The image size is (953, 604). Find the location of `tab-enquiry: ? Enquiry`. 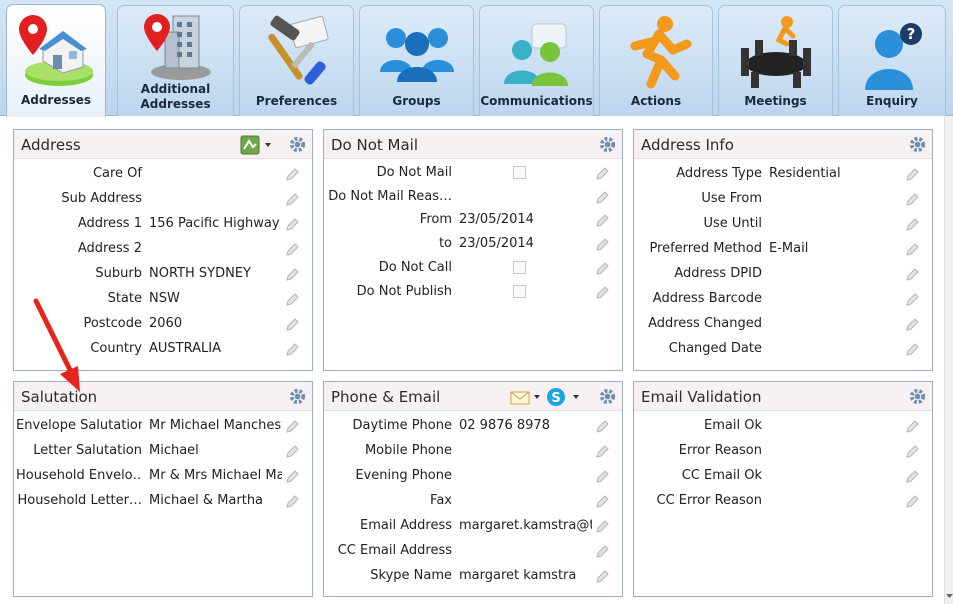

tab-enquiry: ? Enquiry is located at coordinates (892, 60).